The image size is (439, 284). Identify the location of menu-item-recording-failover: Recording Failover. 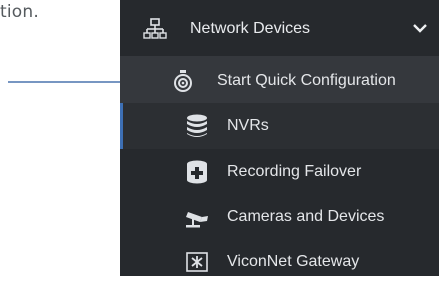
(279, 171).